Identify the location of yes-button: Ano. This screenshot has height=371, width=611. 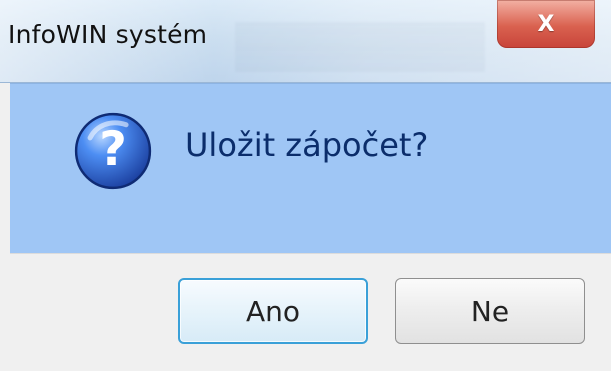
(273, 311).